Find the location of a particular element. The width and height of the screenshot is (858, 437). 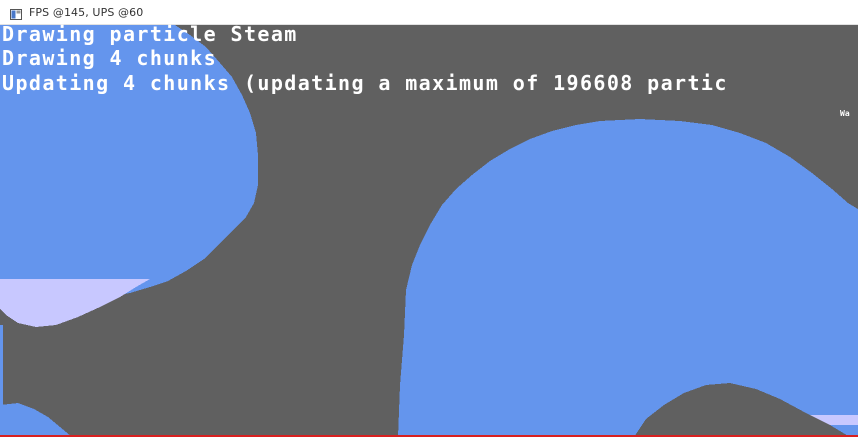

water-strip-left is located at coordinates (1, 365).